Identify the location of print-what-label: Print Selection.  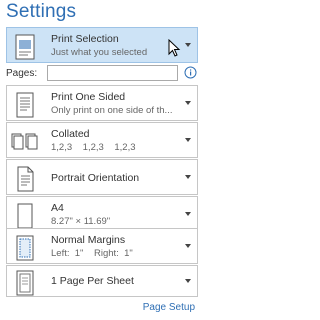
(85, 39).